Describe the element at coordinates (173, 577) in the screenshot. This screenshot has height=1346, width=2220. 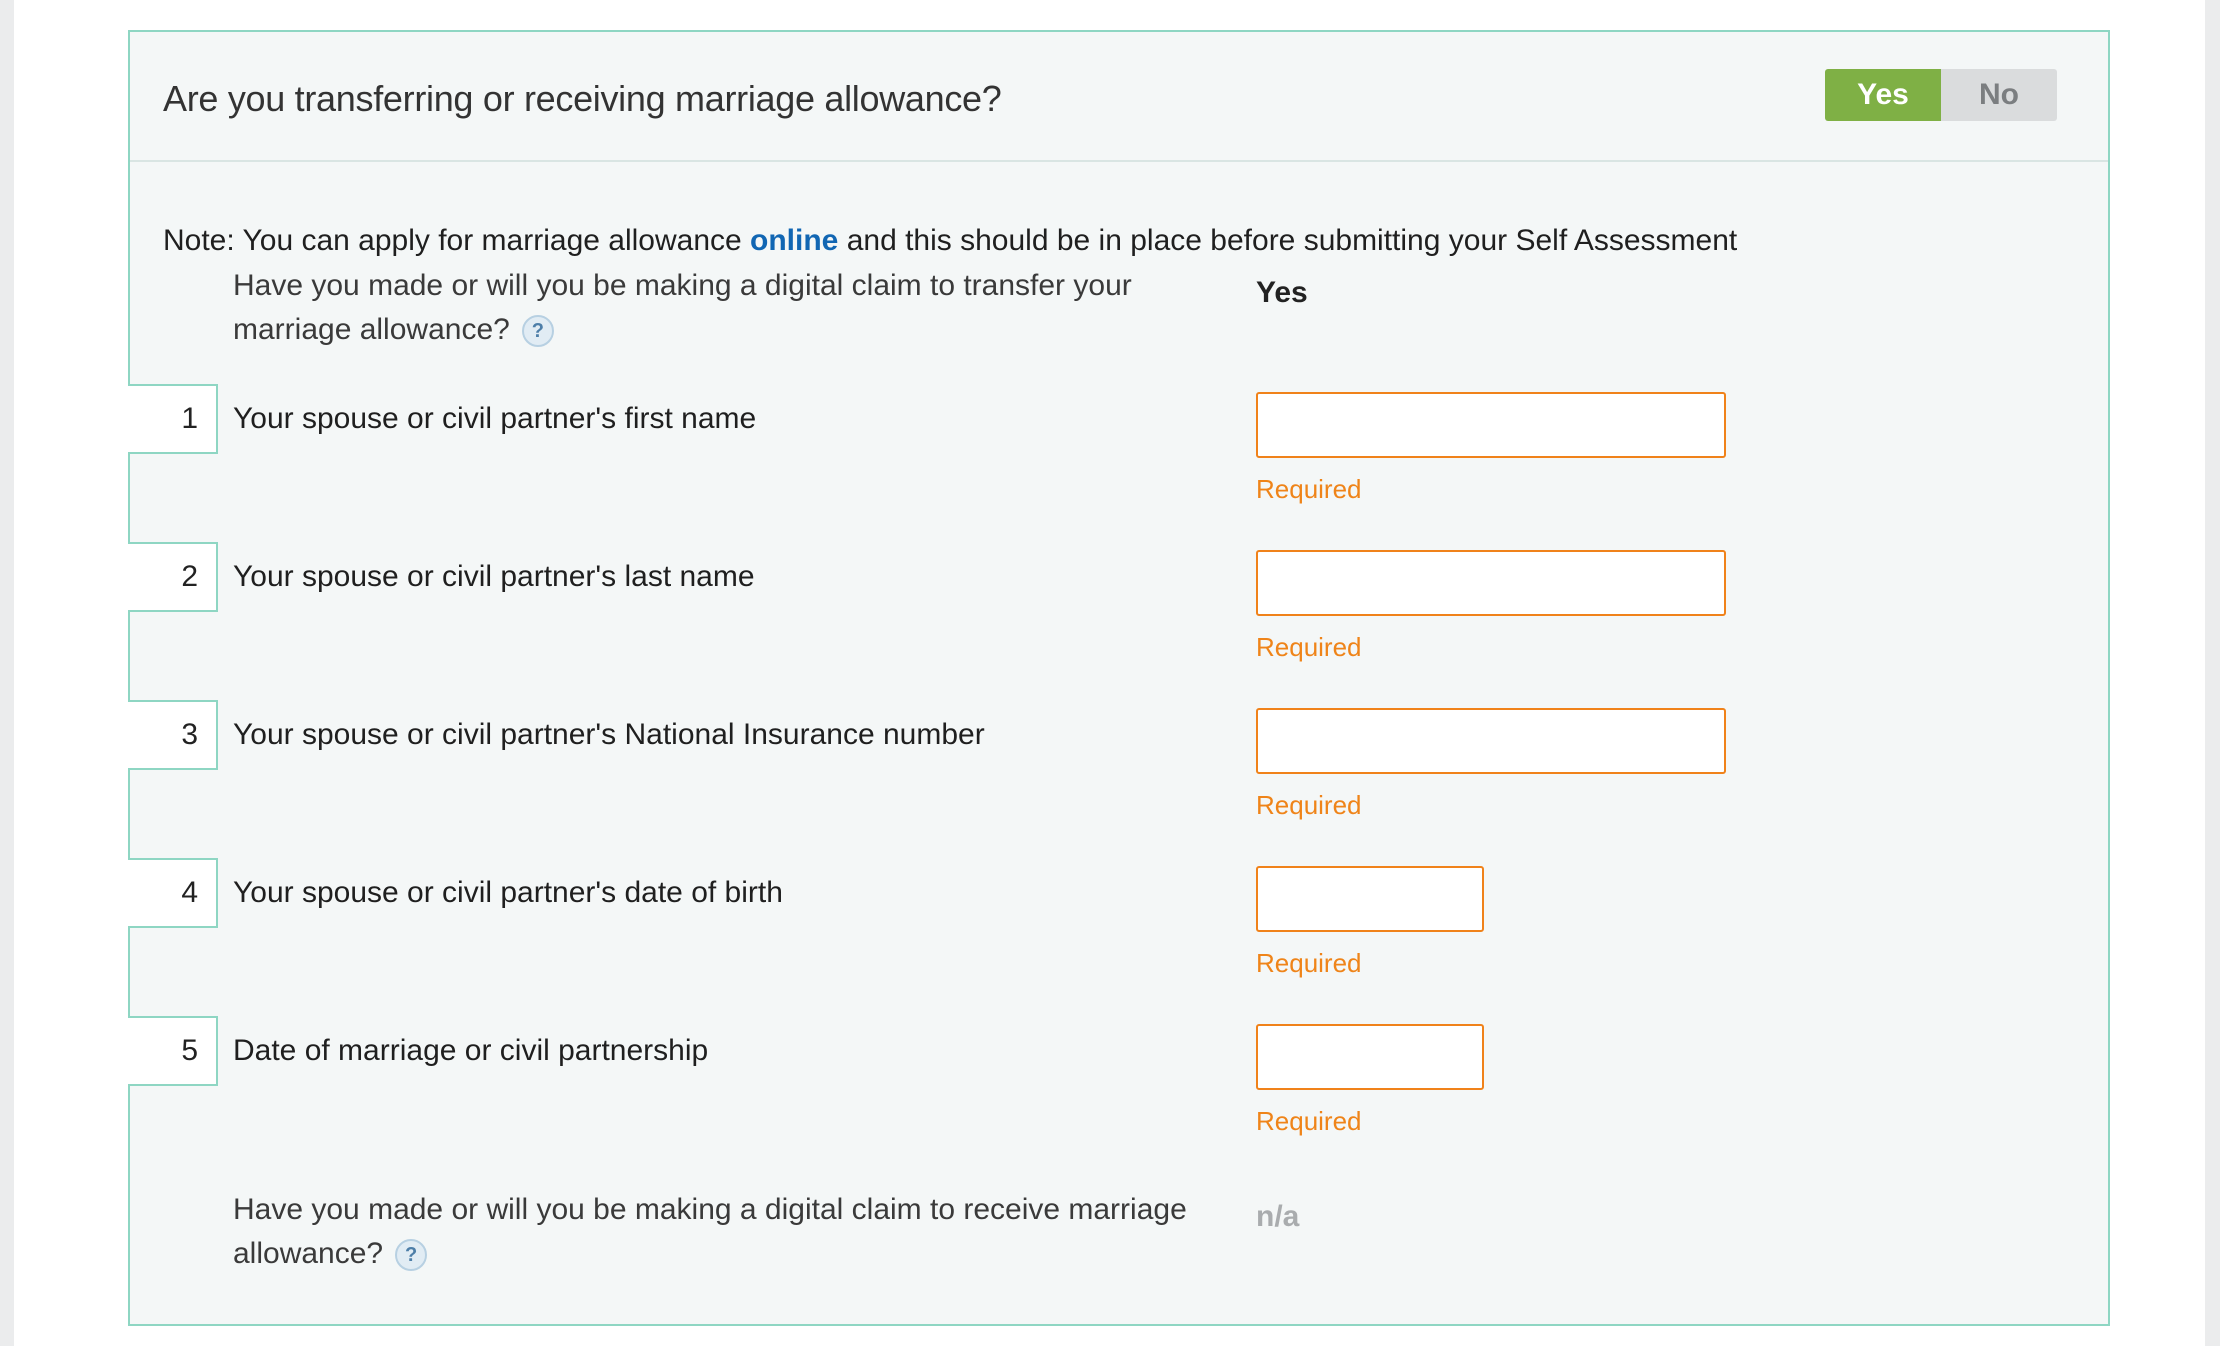
I see `row-number: 2` at that location.